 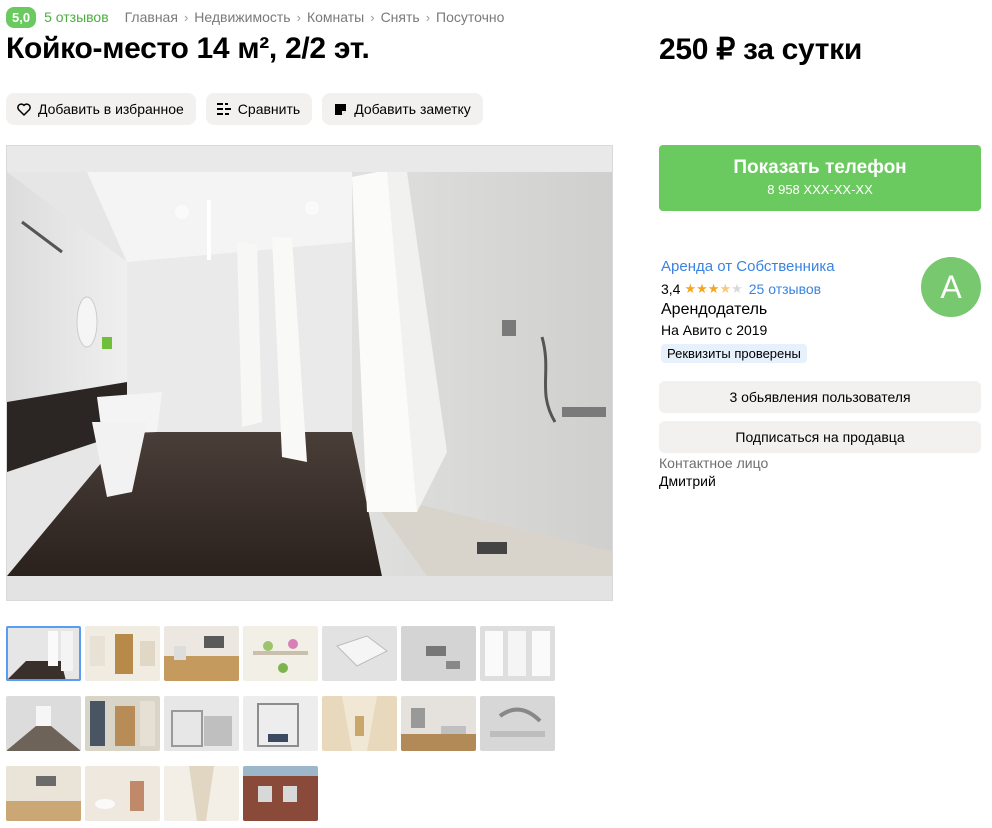 I want to click on reviews-link: 5 отзывов, so click(x=76, y=17).